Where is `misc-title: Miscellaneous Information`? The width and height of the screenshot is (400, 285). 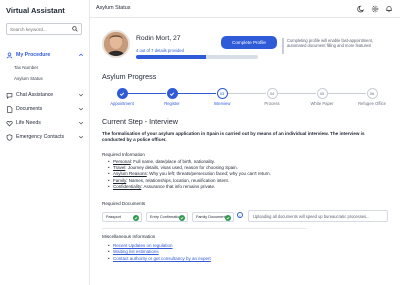 misc-title: Miscellaneous Information is located at coordinates (129, 236).